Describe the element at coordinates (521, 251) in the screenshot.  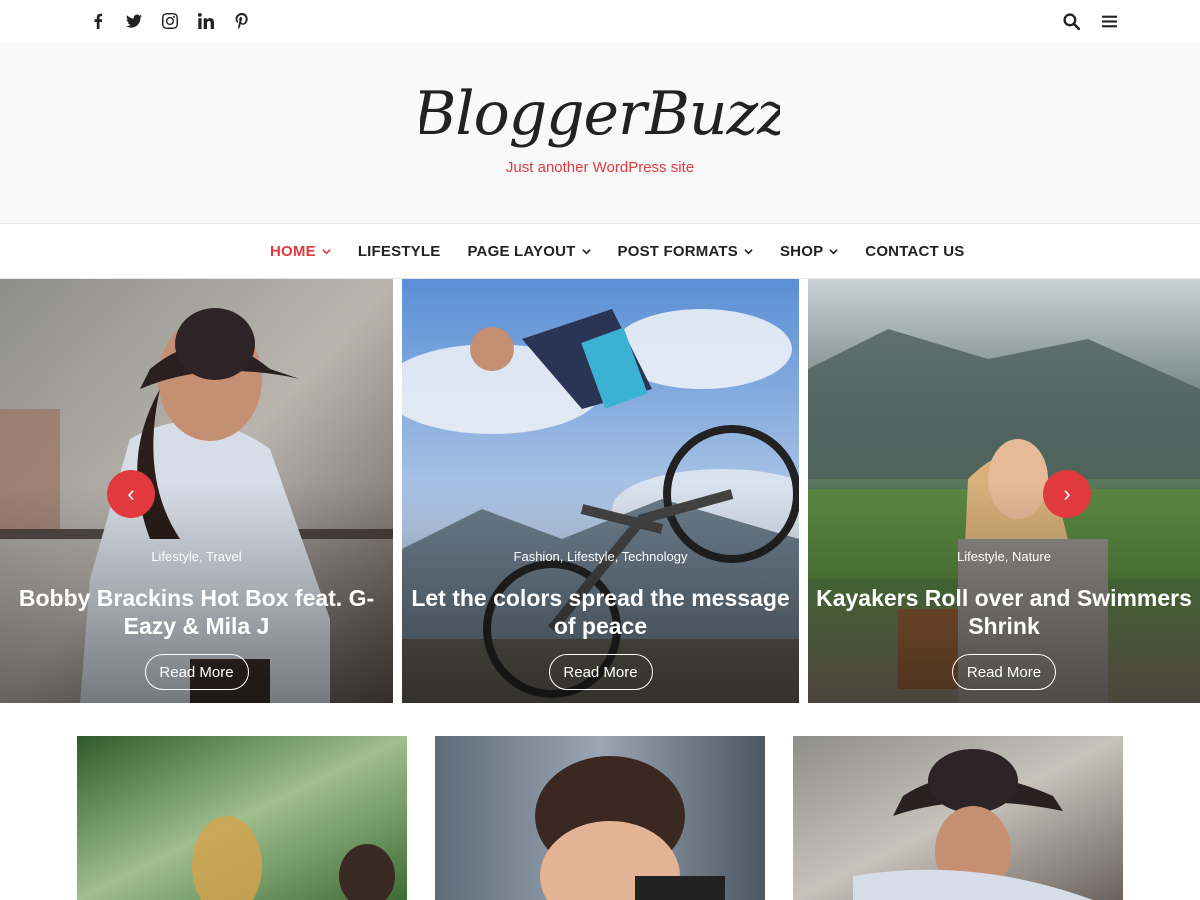
I see `nav-label: PAGE LAYOUT` at that location.